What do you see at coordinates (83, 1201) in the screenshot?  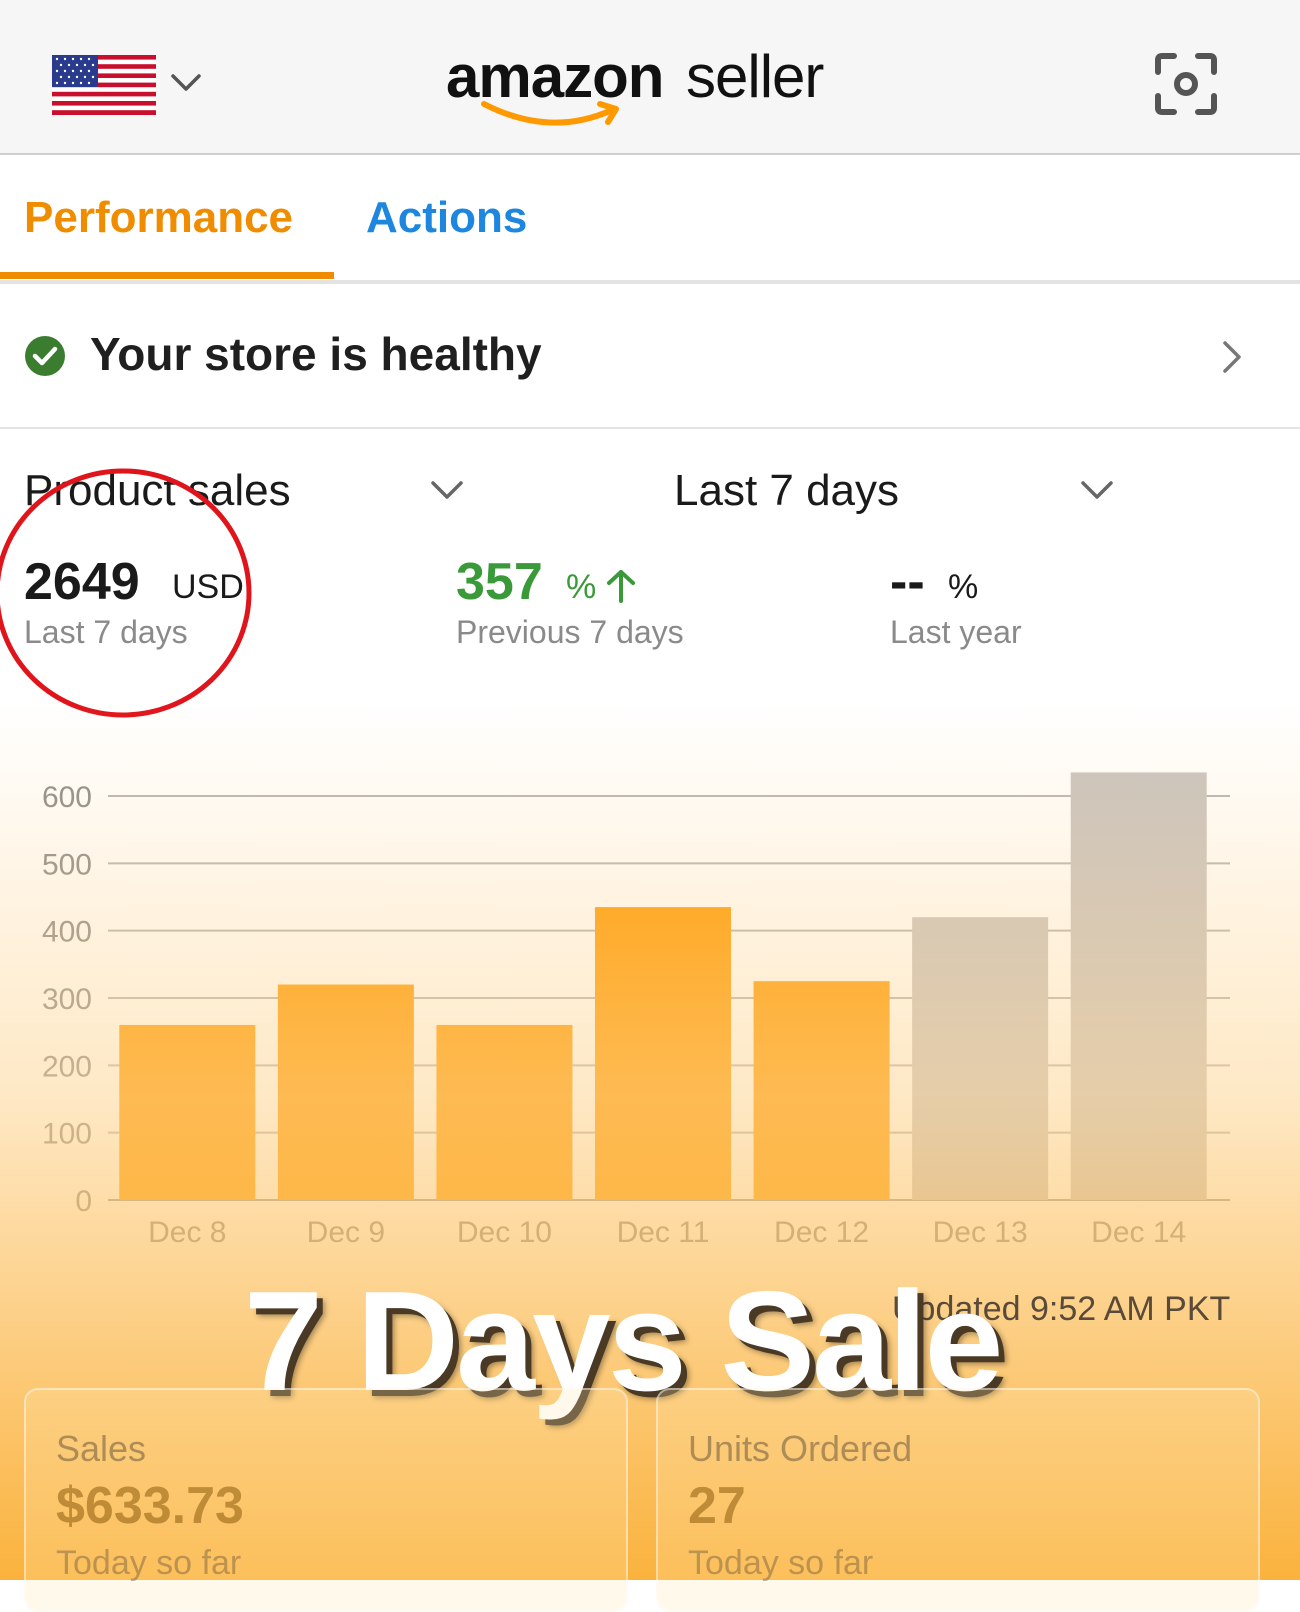 I see `y-tick-label: 0` at bounding box center [83, 1201].